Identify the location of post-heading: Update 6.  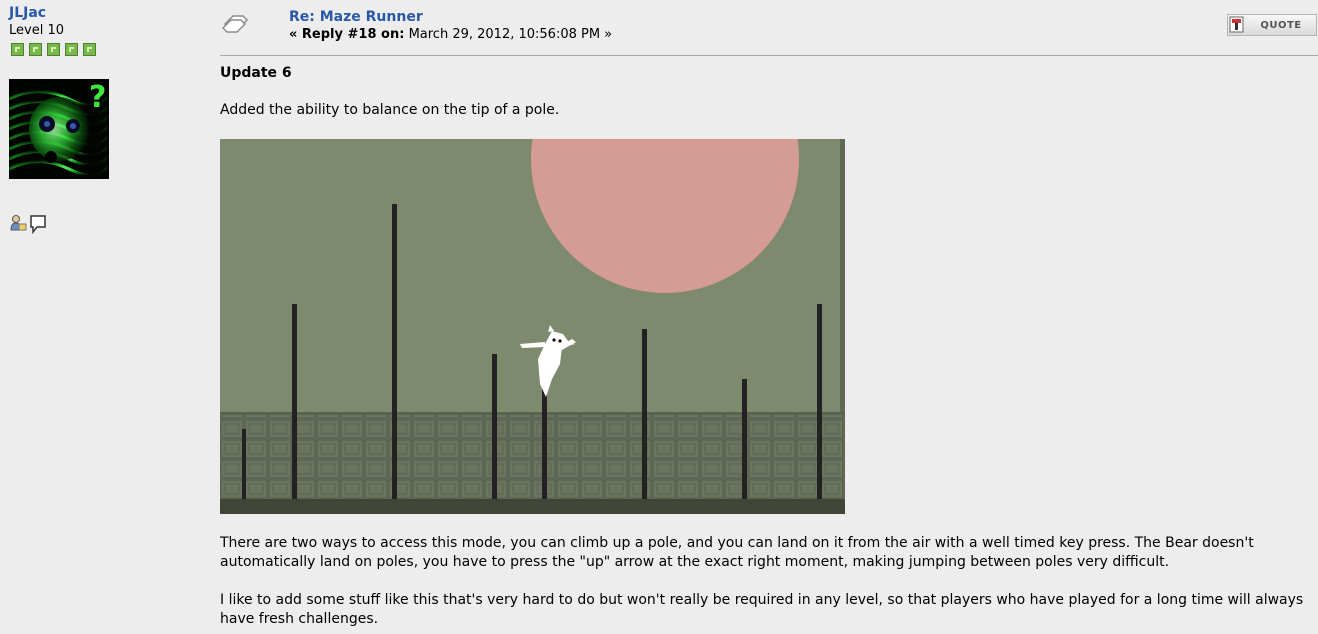
(256, 73).